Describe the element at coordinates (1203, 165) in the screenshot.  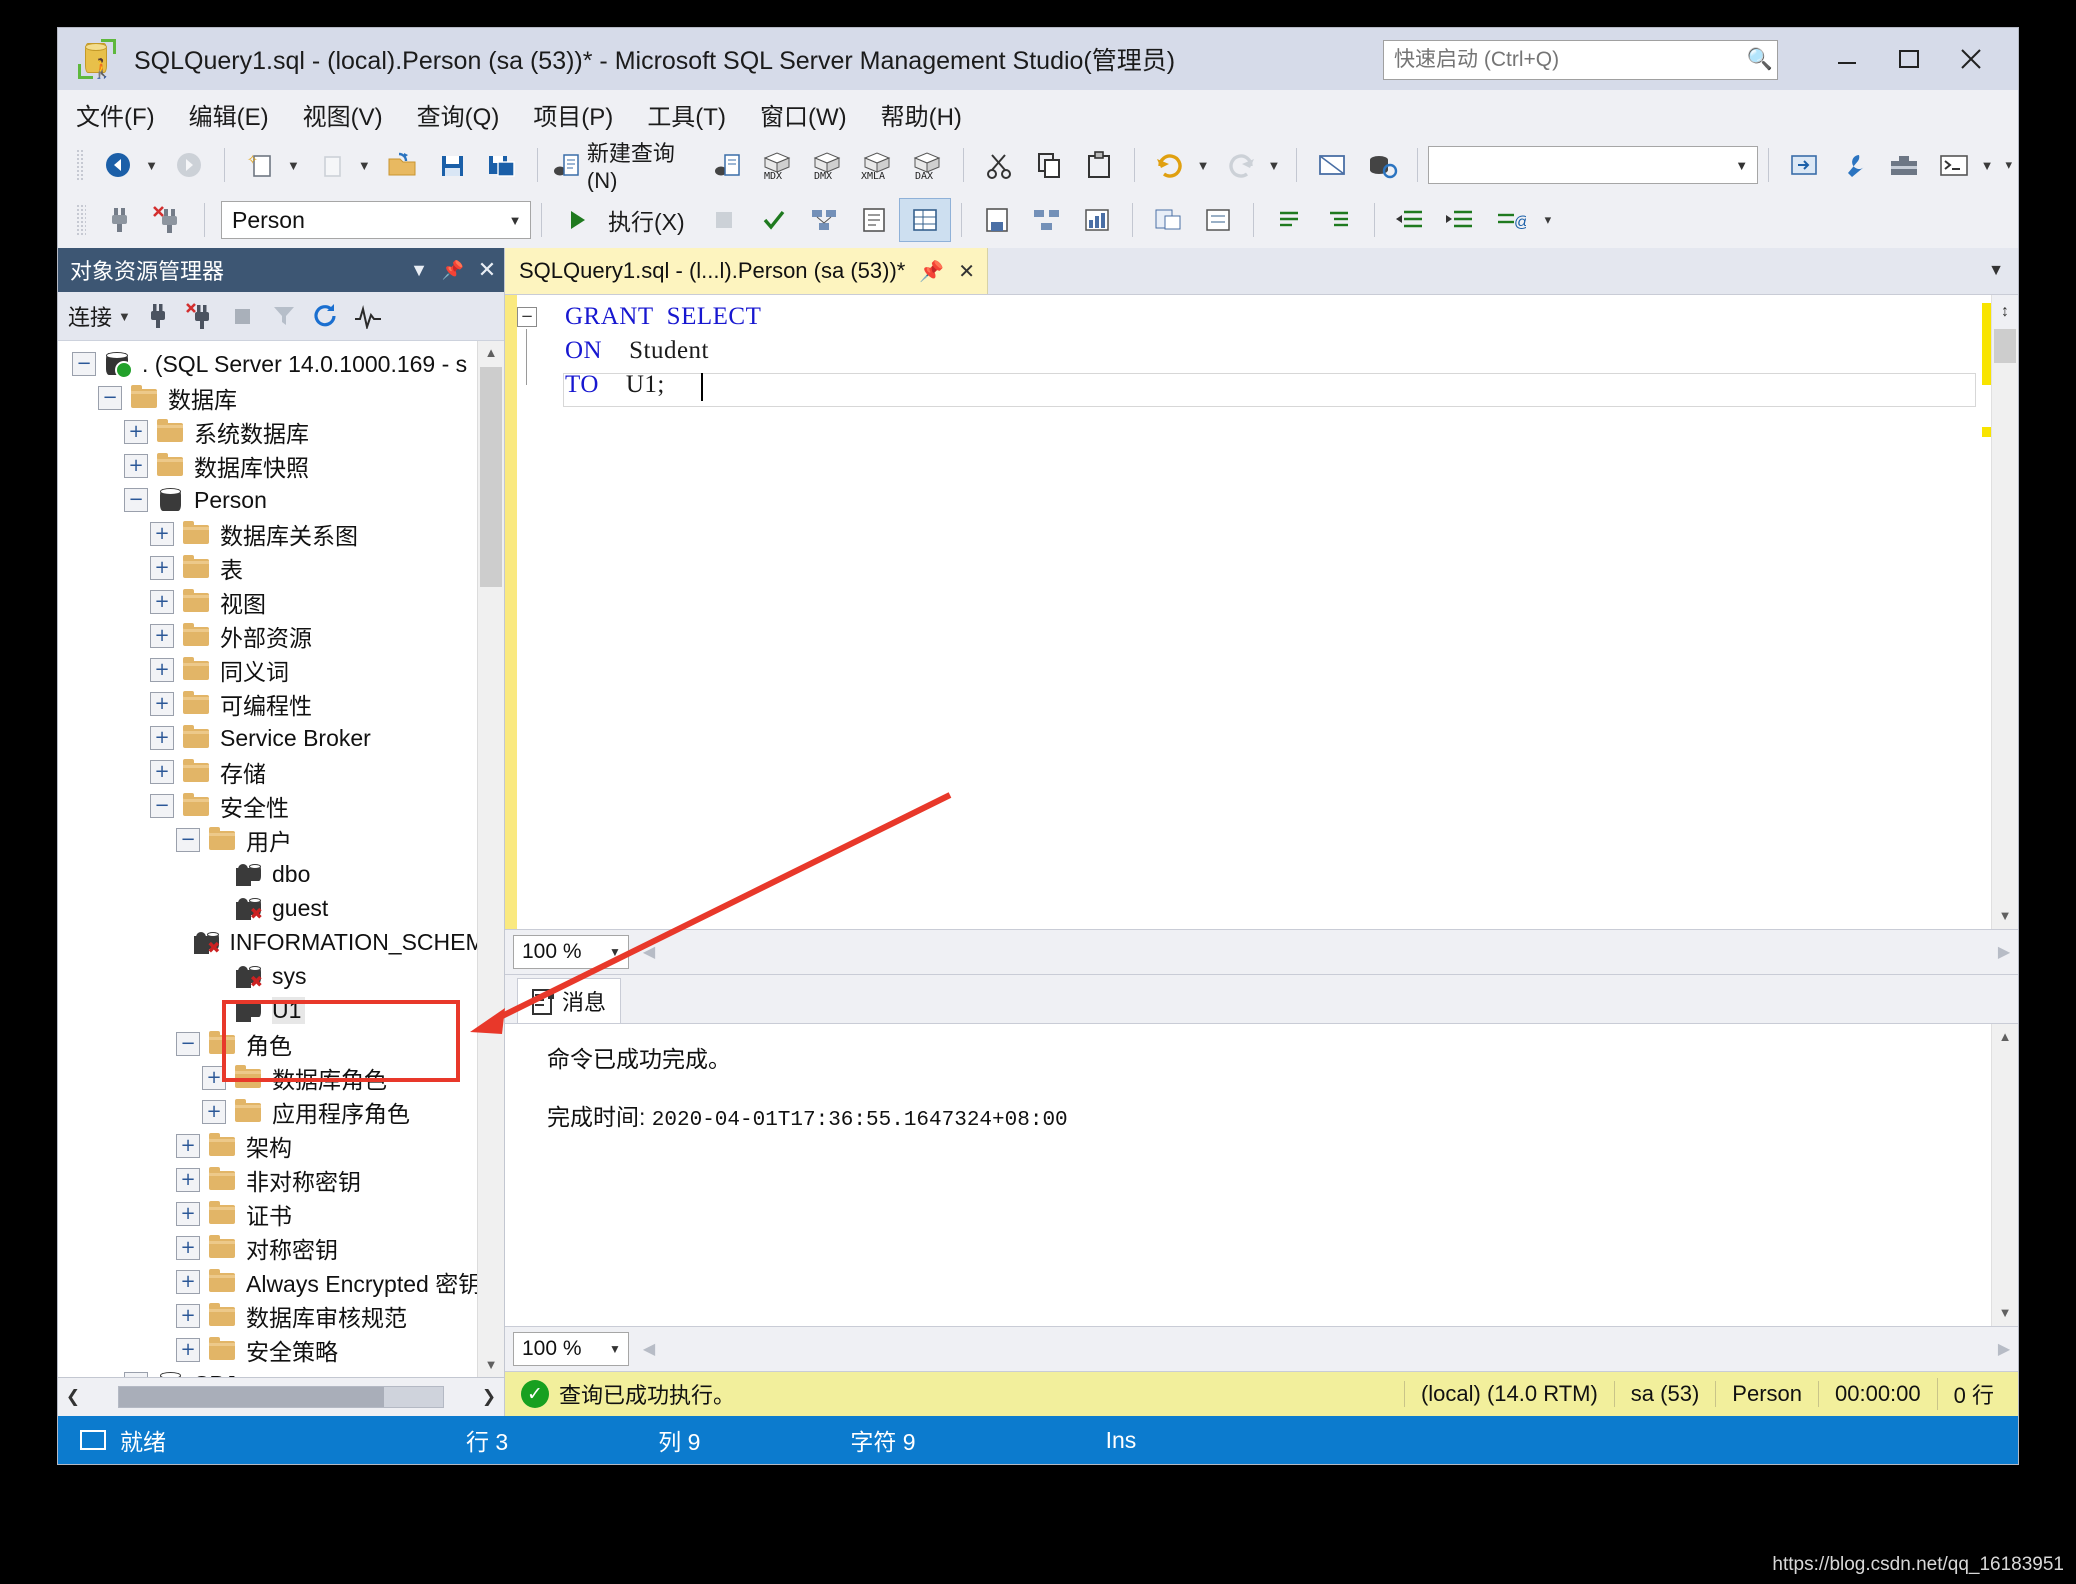
I see `undo-dropdown-icon: ▼` at that location.